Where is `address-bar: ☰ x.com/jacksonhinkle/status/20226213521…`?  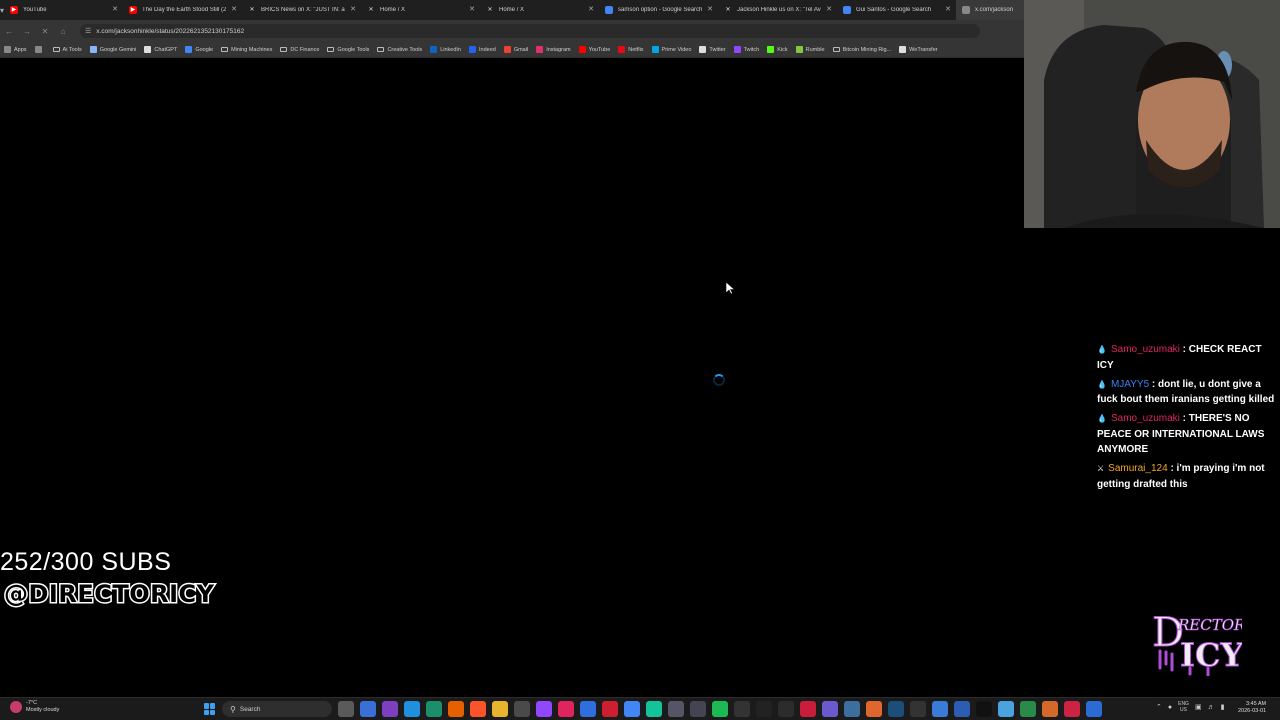
address-bar: ☰ x.com/jacksonhinkle/status/20226213521… is located at coordinates (530, 31).